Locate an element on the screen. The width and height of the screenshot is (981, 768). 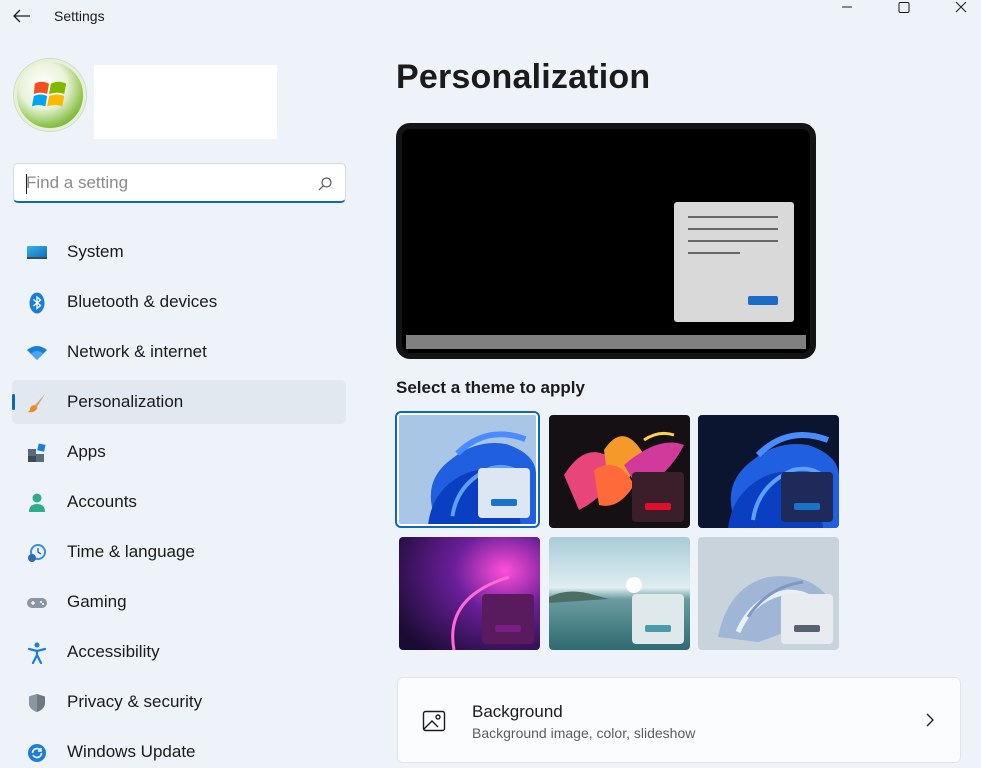
preview-window is located at coordinates (734, 262).